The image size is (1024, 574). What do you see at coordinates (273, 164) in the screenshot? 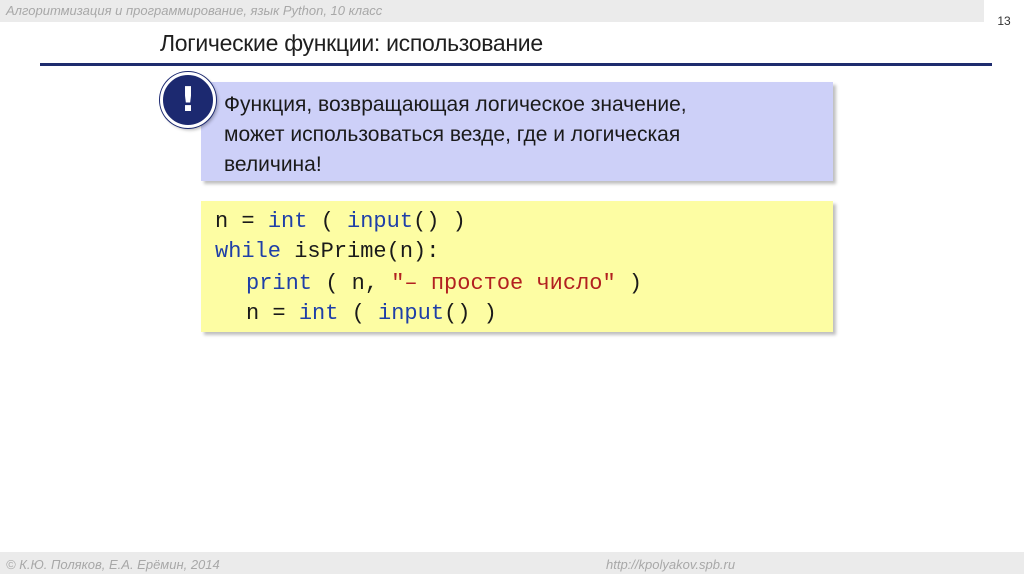
I see `note-line-3: величина!` at bounding box center [273, 164].